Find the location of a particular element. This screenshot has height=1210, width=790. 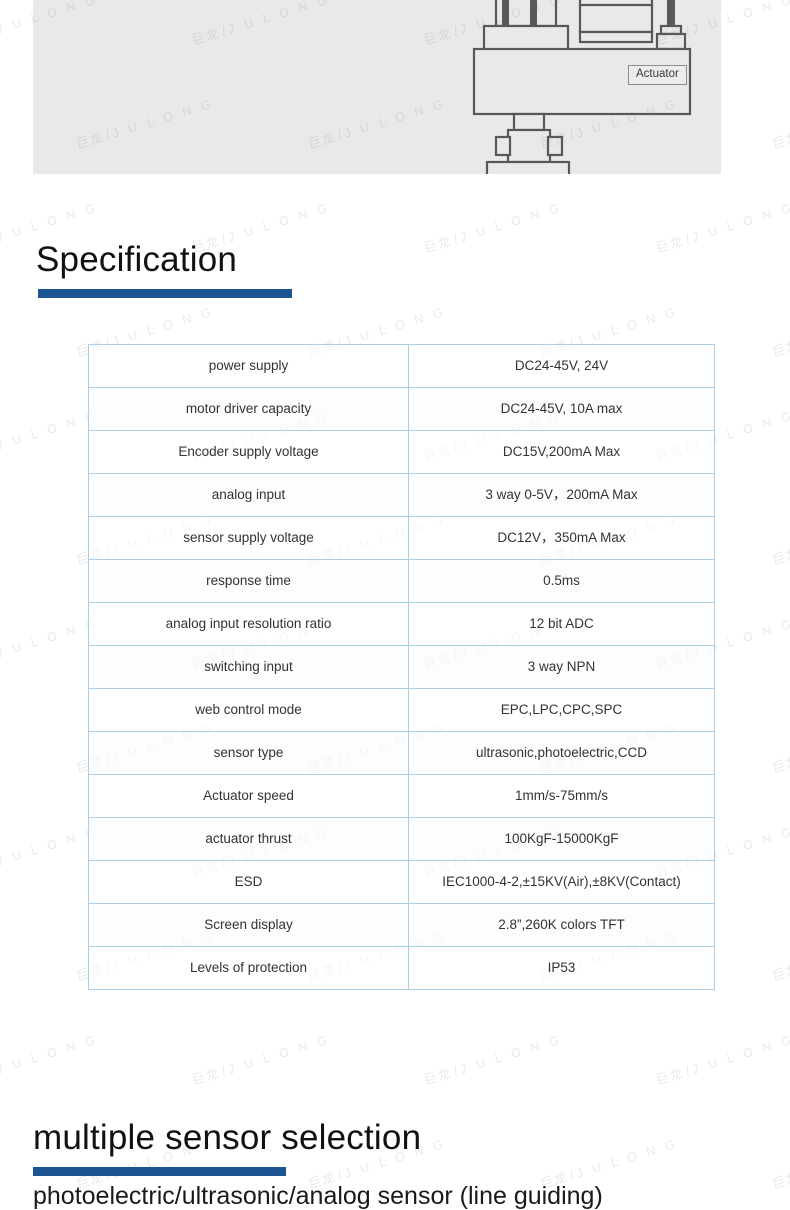

specification-accent-bar is located at coordinates (165, 293).